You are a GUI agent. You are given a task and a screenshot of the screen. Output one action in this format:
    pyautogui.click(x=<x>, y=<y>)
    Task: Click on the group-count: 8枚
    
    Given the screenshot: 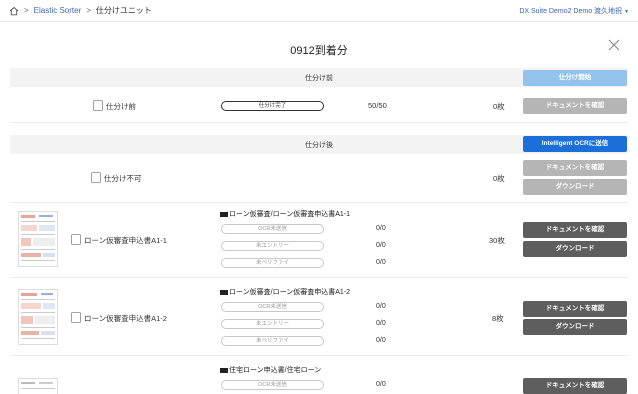 What is the action you would take?
    pyautogui.click(x=498, y=318)
    